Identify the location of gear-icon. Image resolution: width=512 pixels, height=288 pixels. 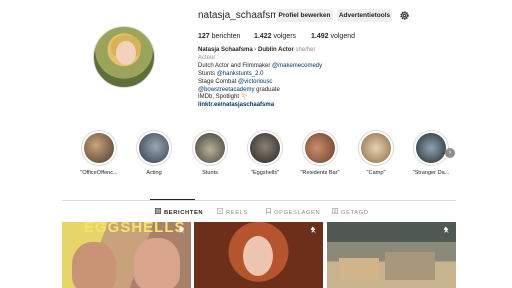
(404, 15).